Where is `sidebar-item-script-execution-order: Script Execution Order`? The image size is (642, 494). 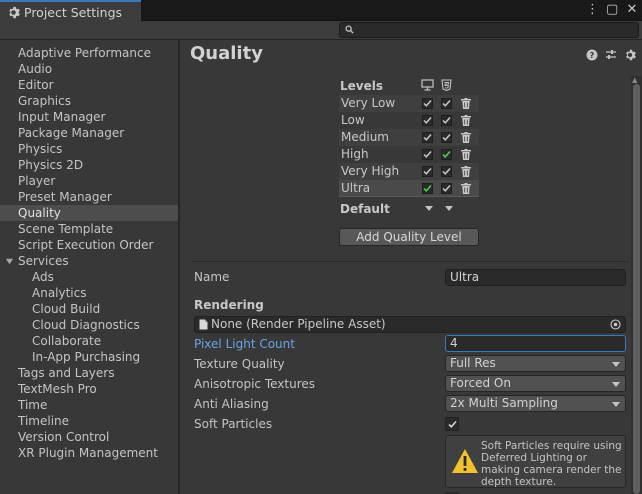
sidebar-item-script-execution-order: Script Execution Order is located at coordinates (89, 245).